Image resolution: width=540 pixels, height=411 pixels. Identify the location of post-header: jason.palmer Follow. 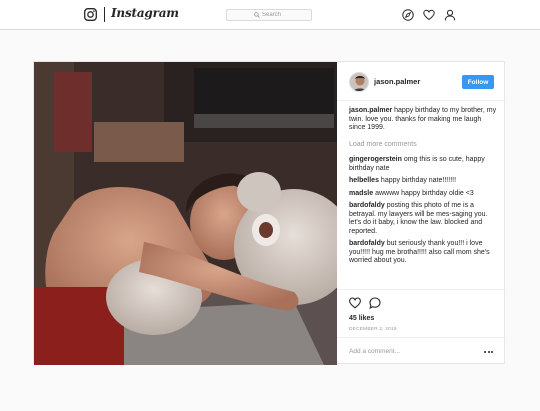
(421, 81).